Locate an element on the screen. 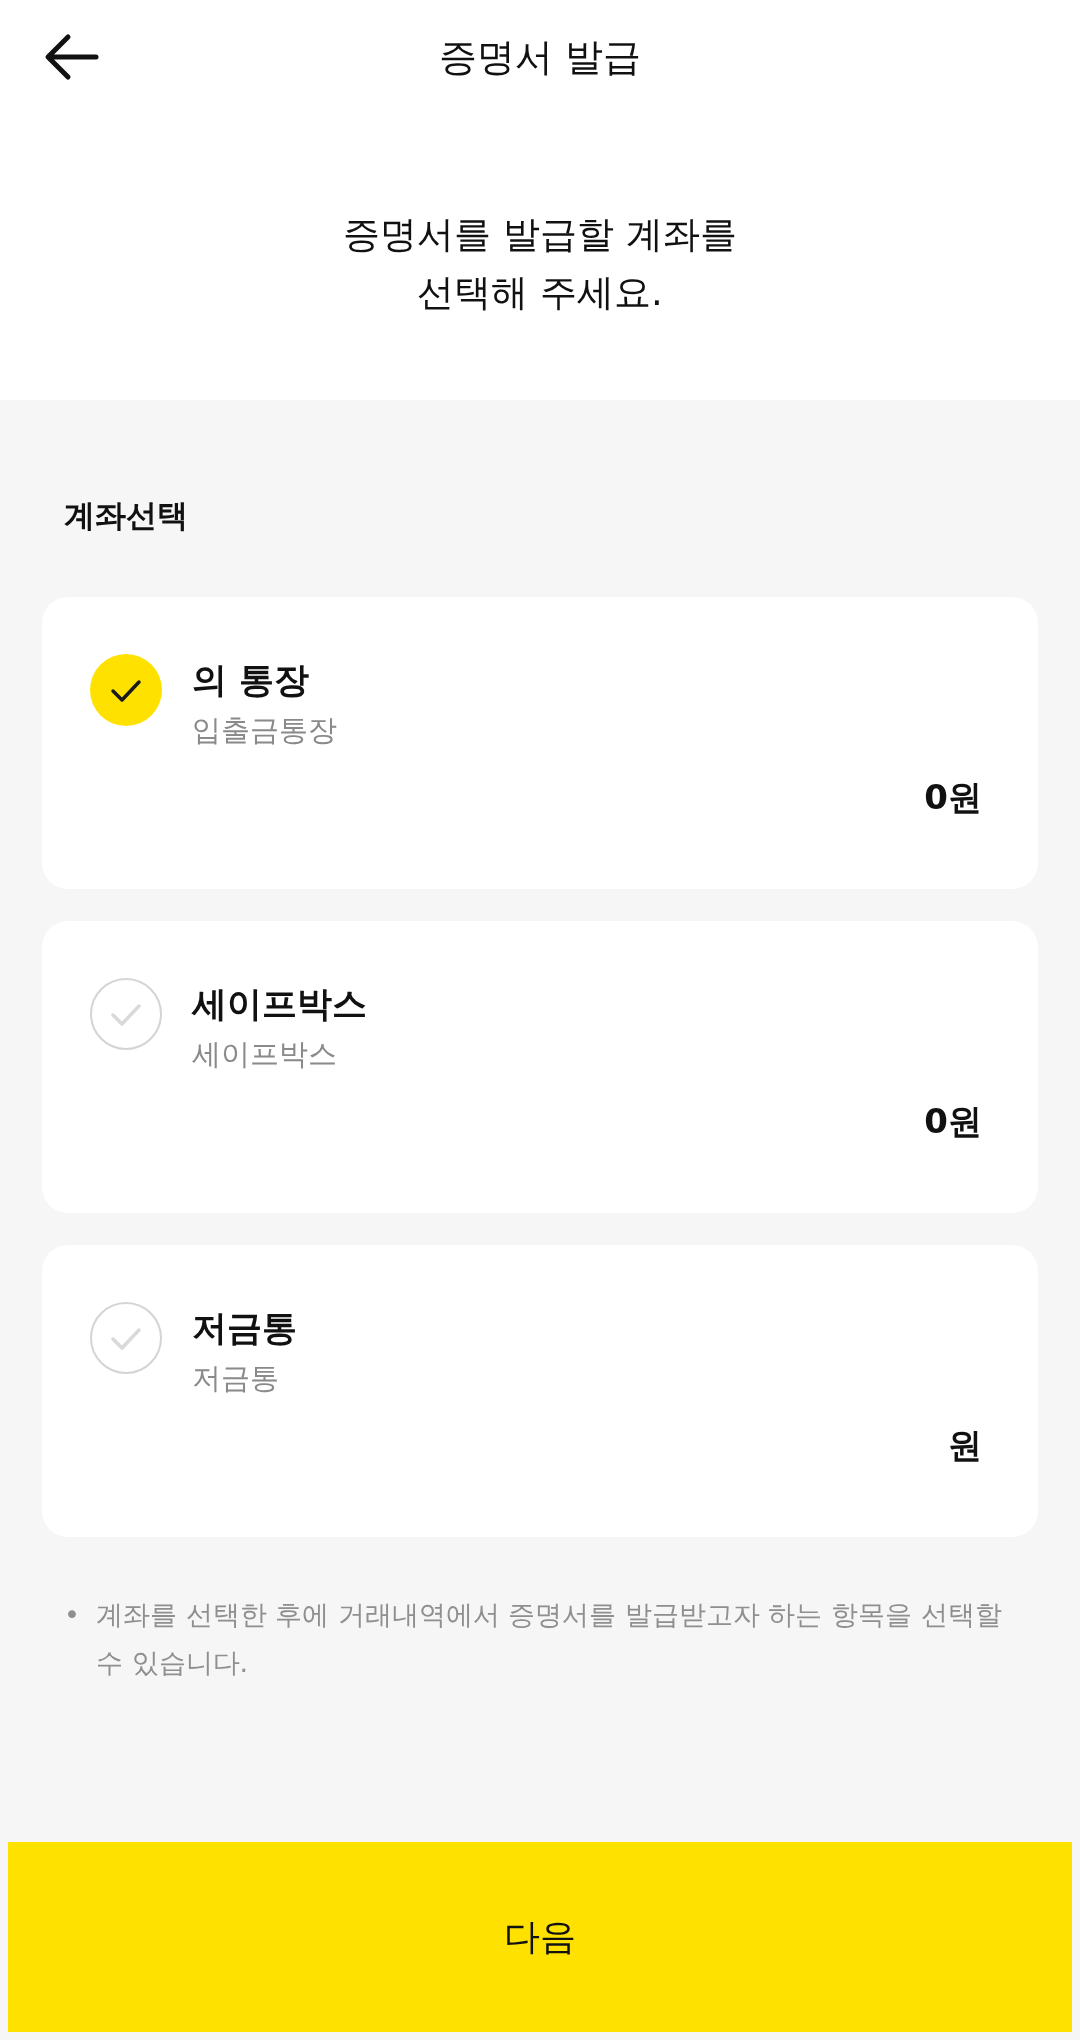 The image size is (1080, 2040). instruction-text: 증명서를 발급할 계좌를 선택해 주세요. is located at coordinates (540, 264).